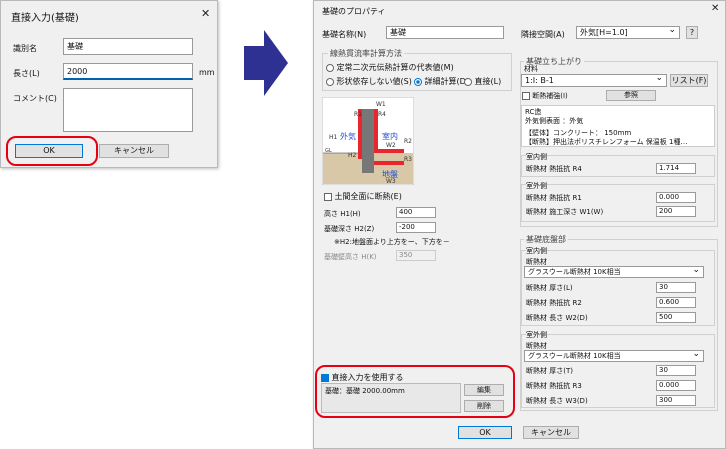 The image size is (726, 449). I want to click on w1-mark: W1, so click(381, 104).